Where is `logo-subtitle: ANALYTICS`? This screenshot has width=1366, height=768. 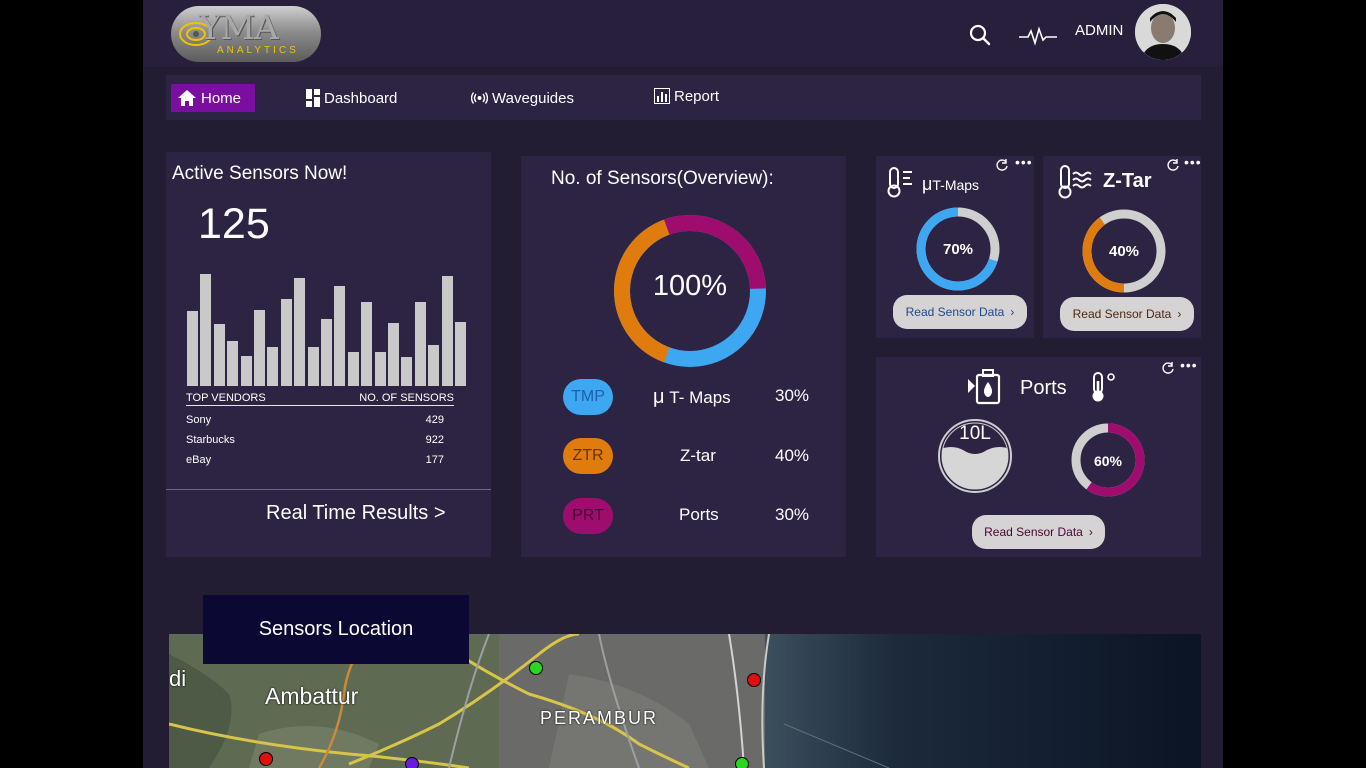
logo-subtitle: ANALYTICS is located at coordinates (258, 50).